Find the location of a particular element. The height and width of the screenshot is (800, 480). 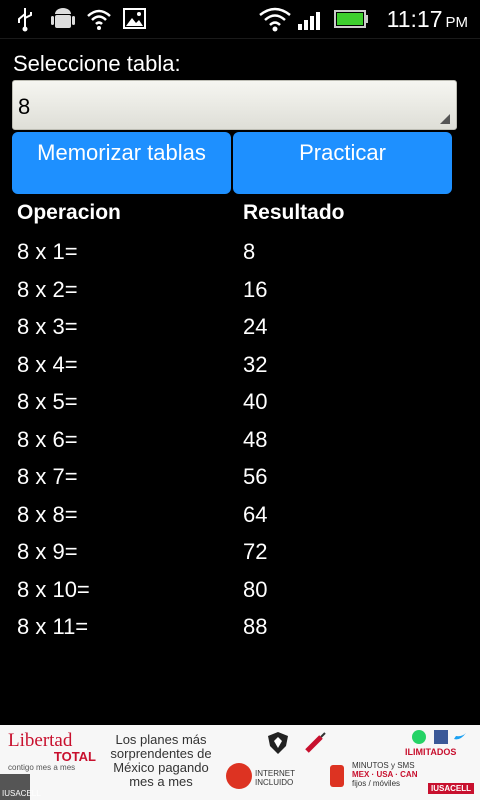

operation-cell: 8 x 10= is located at coordinates (53, 589).